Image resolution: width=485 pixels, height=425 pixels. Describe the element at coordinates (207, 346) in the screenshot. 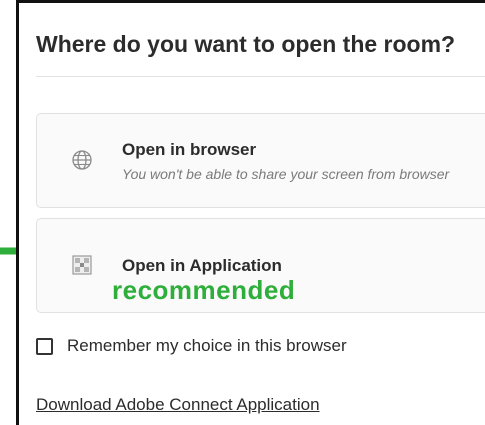

I see `remember-choice-label: Remember my choice in this browser` at that location.